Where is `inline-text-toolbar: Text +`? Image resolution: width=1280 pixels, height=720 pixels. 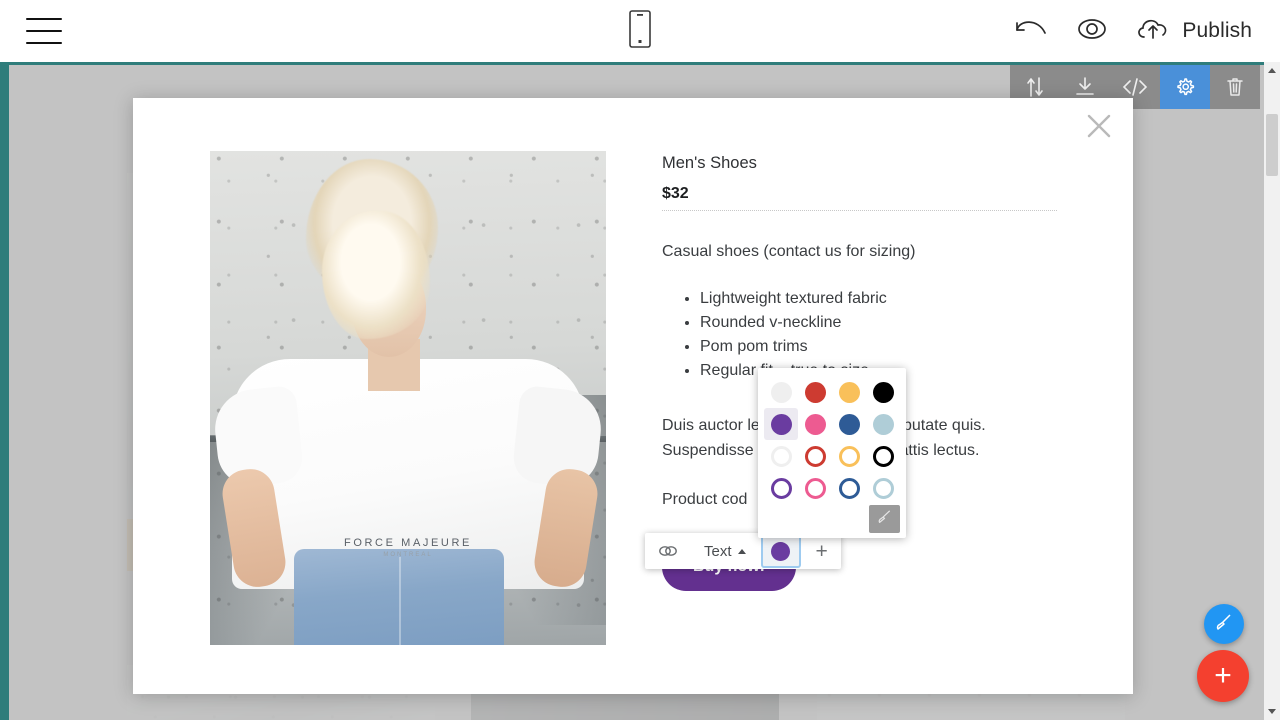
inline-text-toolbar: Text + is located at coordinates (743, 551).